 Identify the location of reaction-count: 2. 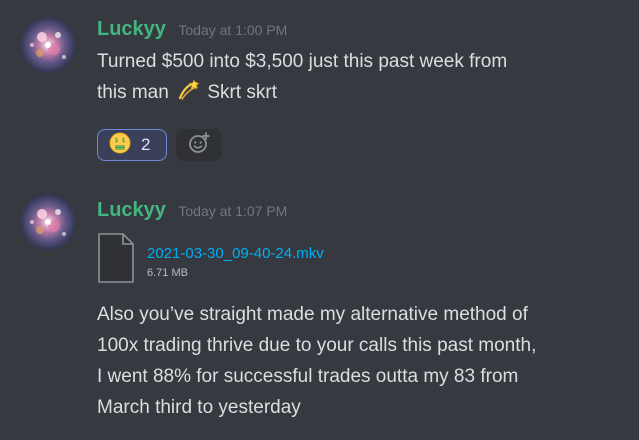
(146, 144).